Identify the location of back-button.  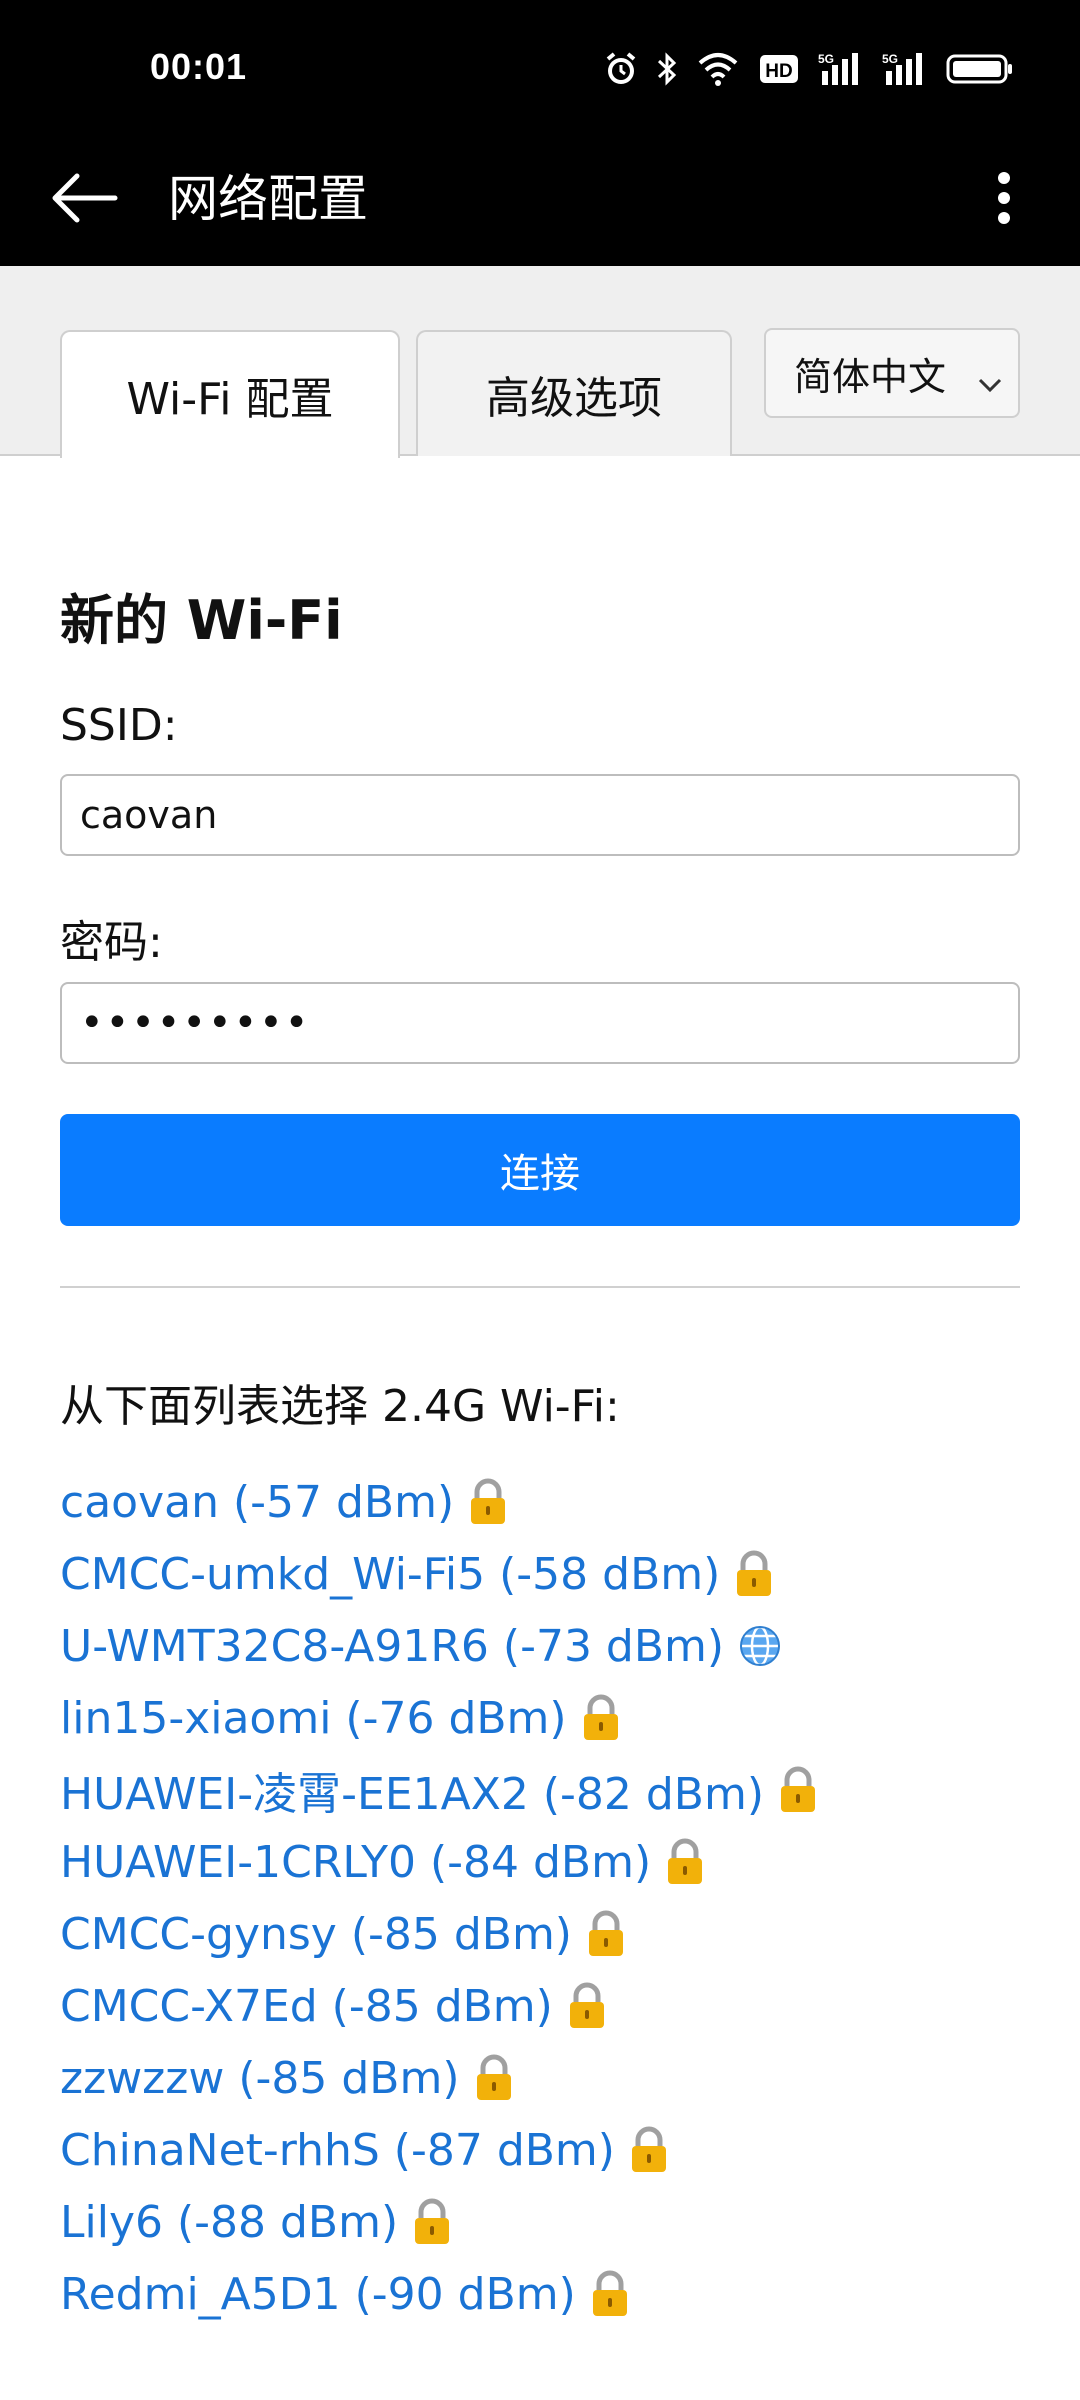
(84, 200).